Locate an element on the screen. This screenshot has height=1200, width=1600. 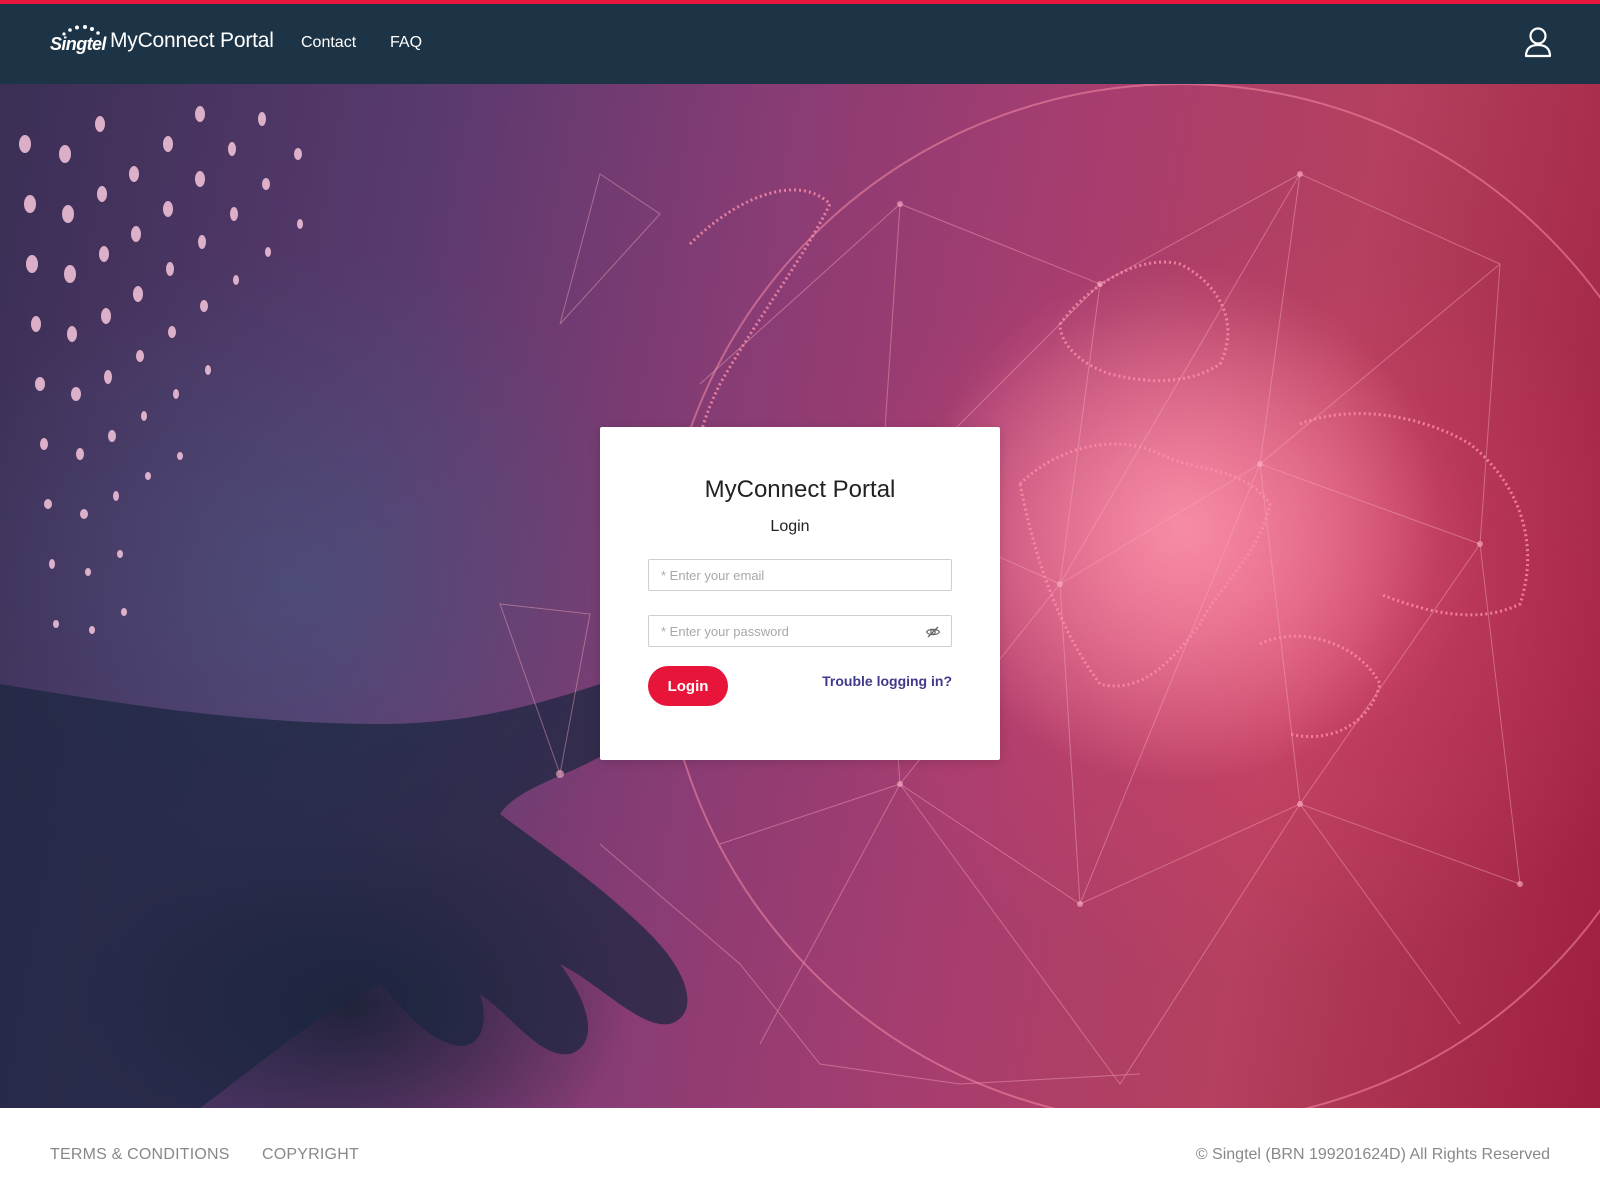
login-button: Login is located at coordinates (688, 686).